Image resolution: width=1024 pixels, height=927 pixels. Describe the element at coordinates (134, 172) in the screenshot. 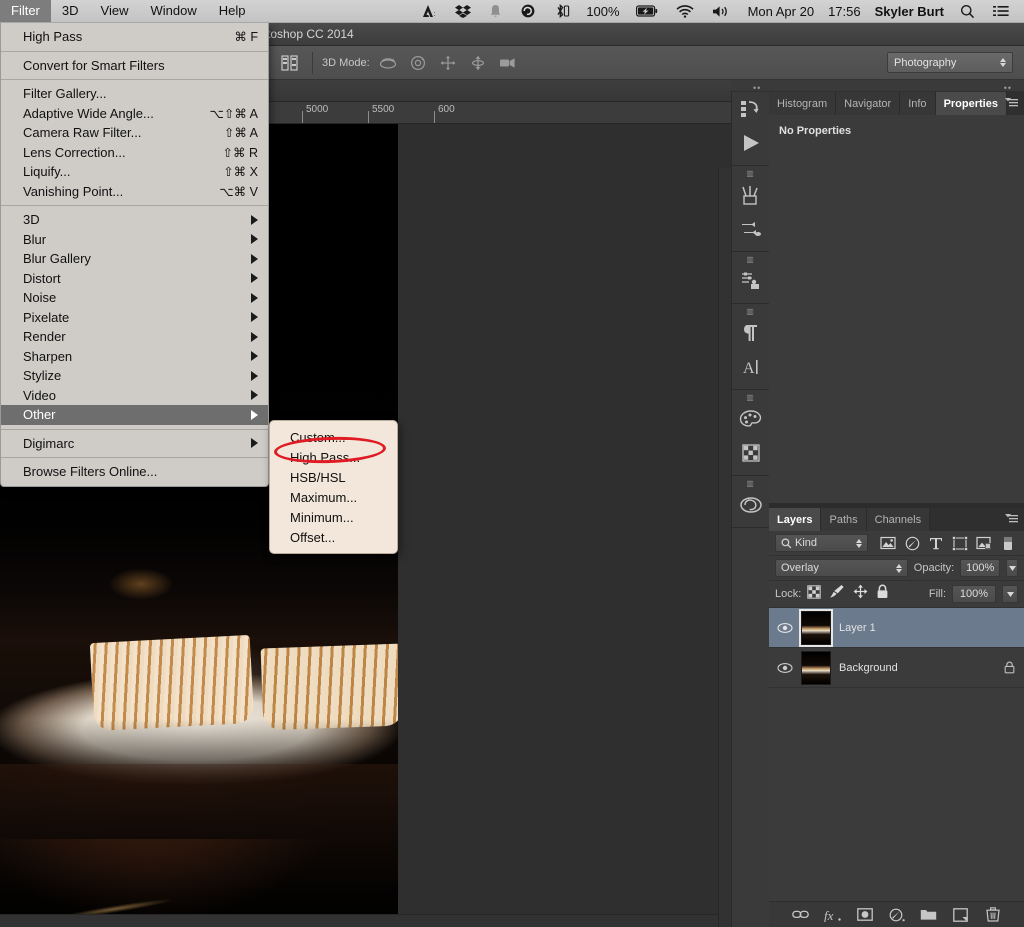

I see `menu-item-liquify: Liquify... ⇧⌘ X` at that location.